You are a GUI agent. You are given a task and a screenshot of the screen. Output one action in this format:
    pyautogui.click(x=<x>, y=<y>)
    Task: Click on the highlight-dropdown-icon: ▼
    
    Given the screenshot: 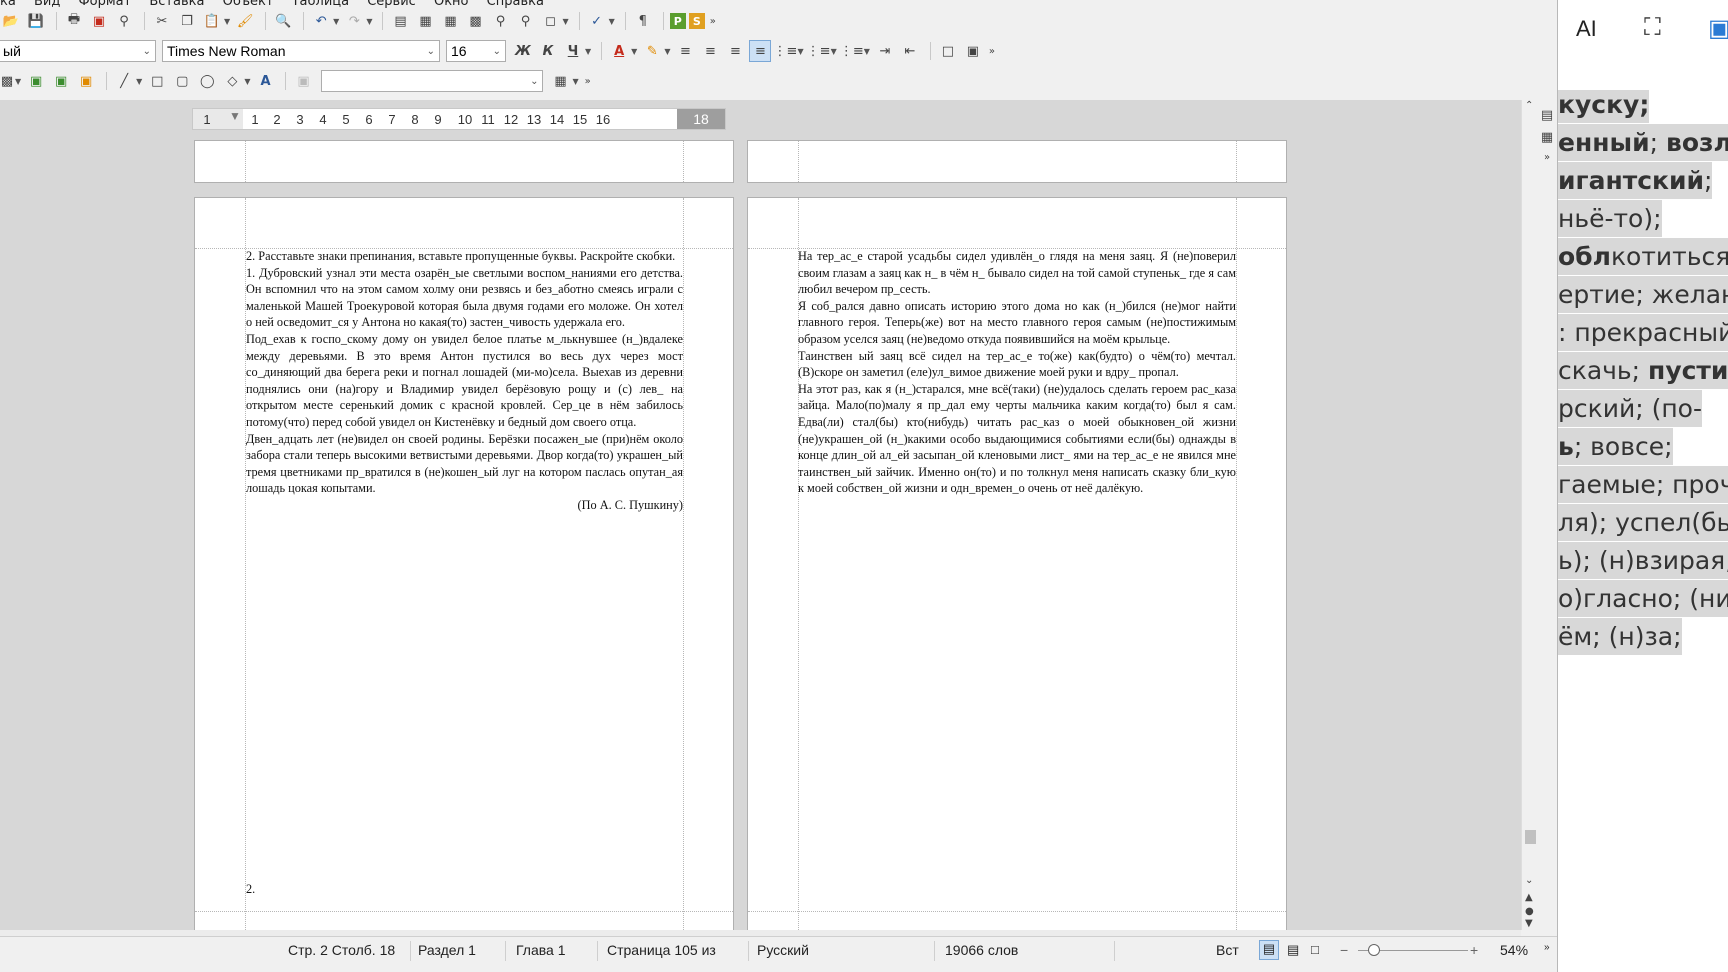 What is the action you would take?
    pyautogui.click(x=667, y=51)
    